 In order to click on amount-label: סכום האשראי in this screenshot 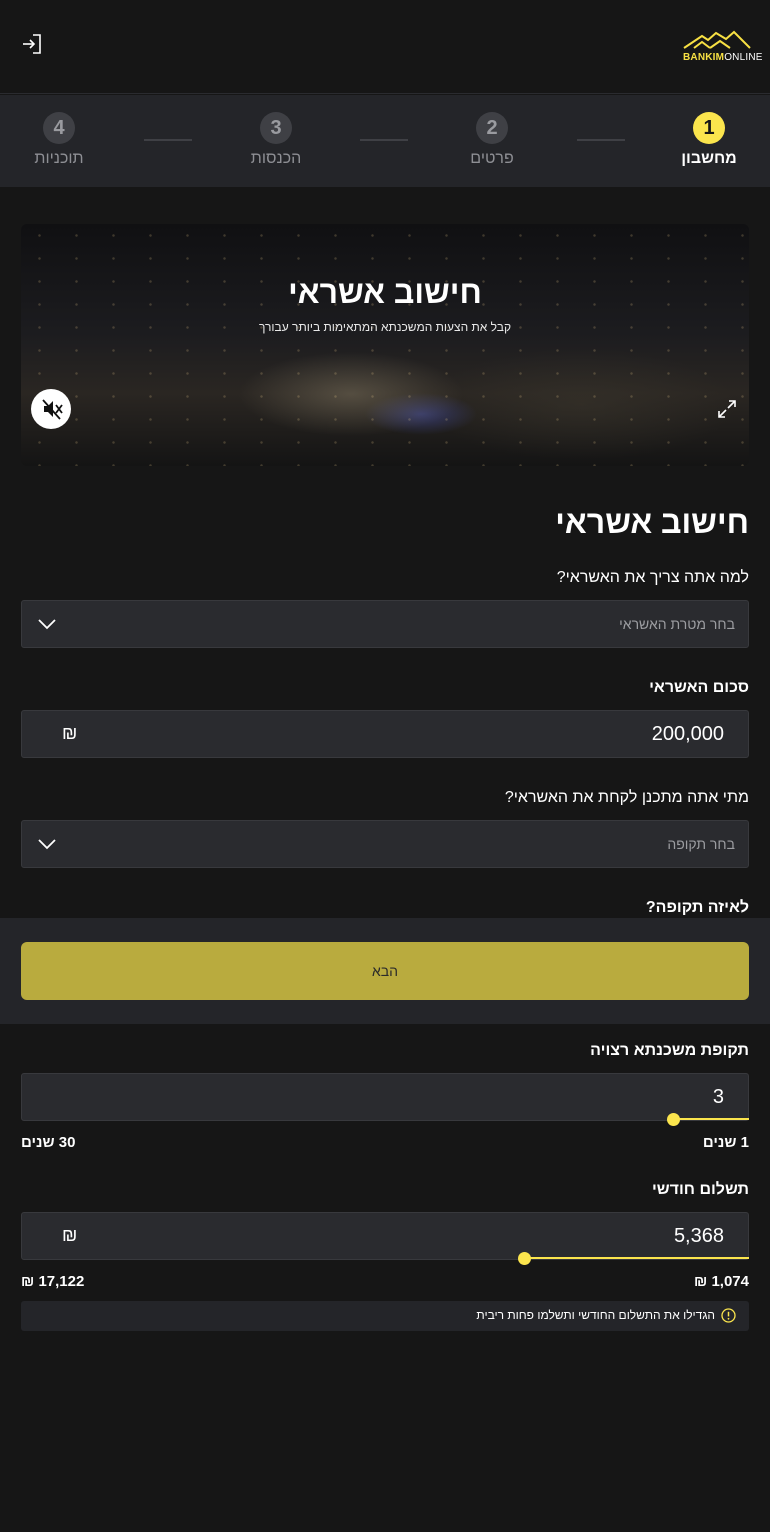, I will do `click(699, 687)`.